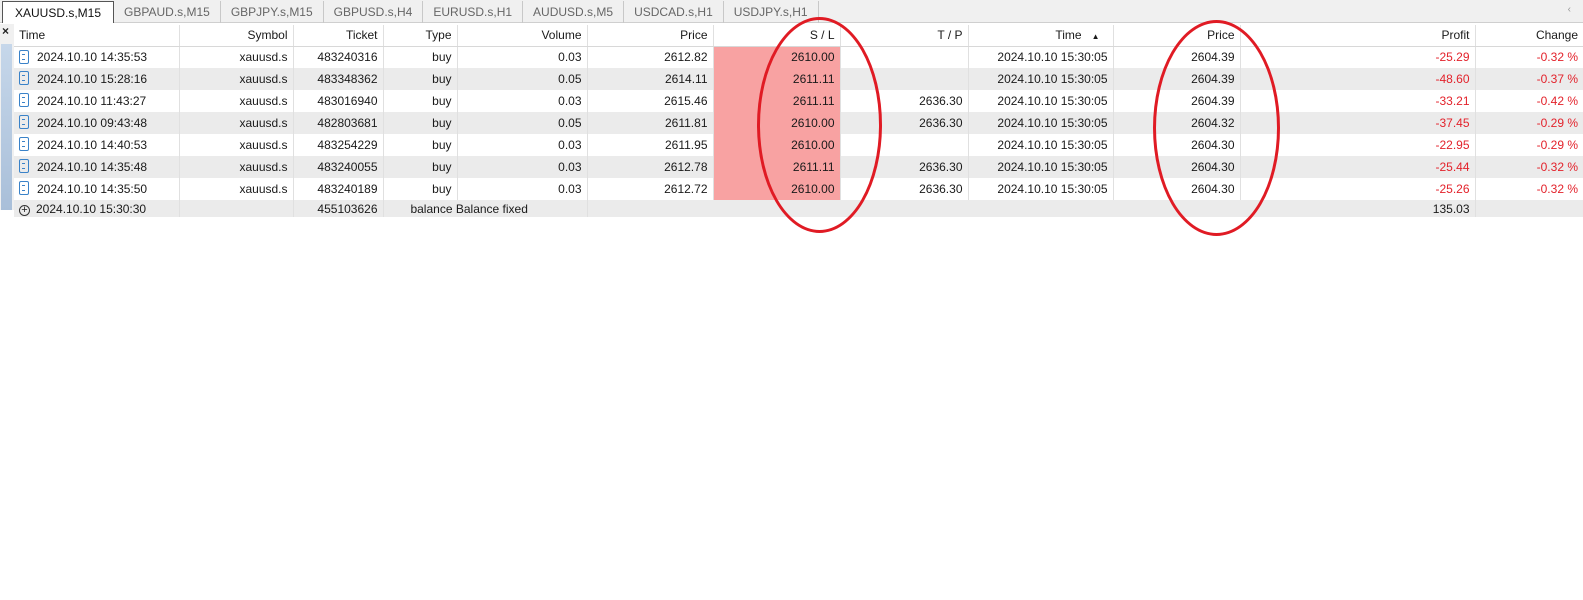 The image size is (1583, 600). I want to click on annotation-circle-sl, so click(819, 125).